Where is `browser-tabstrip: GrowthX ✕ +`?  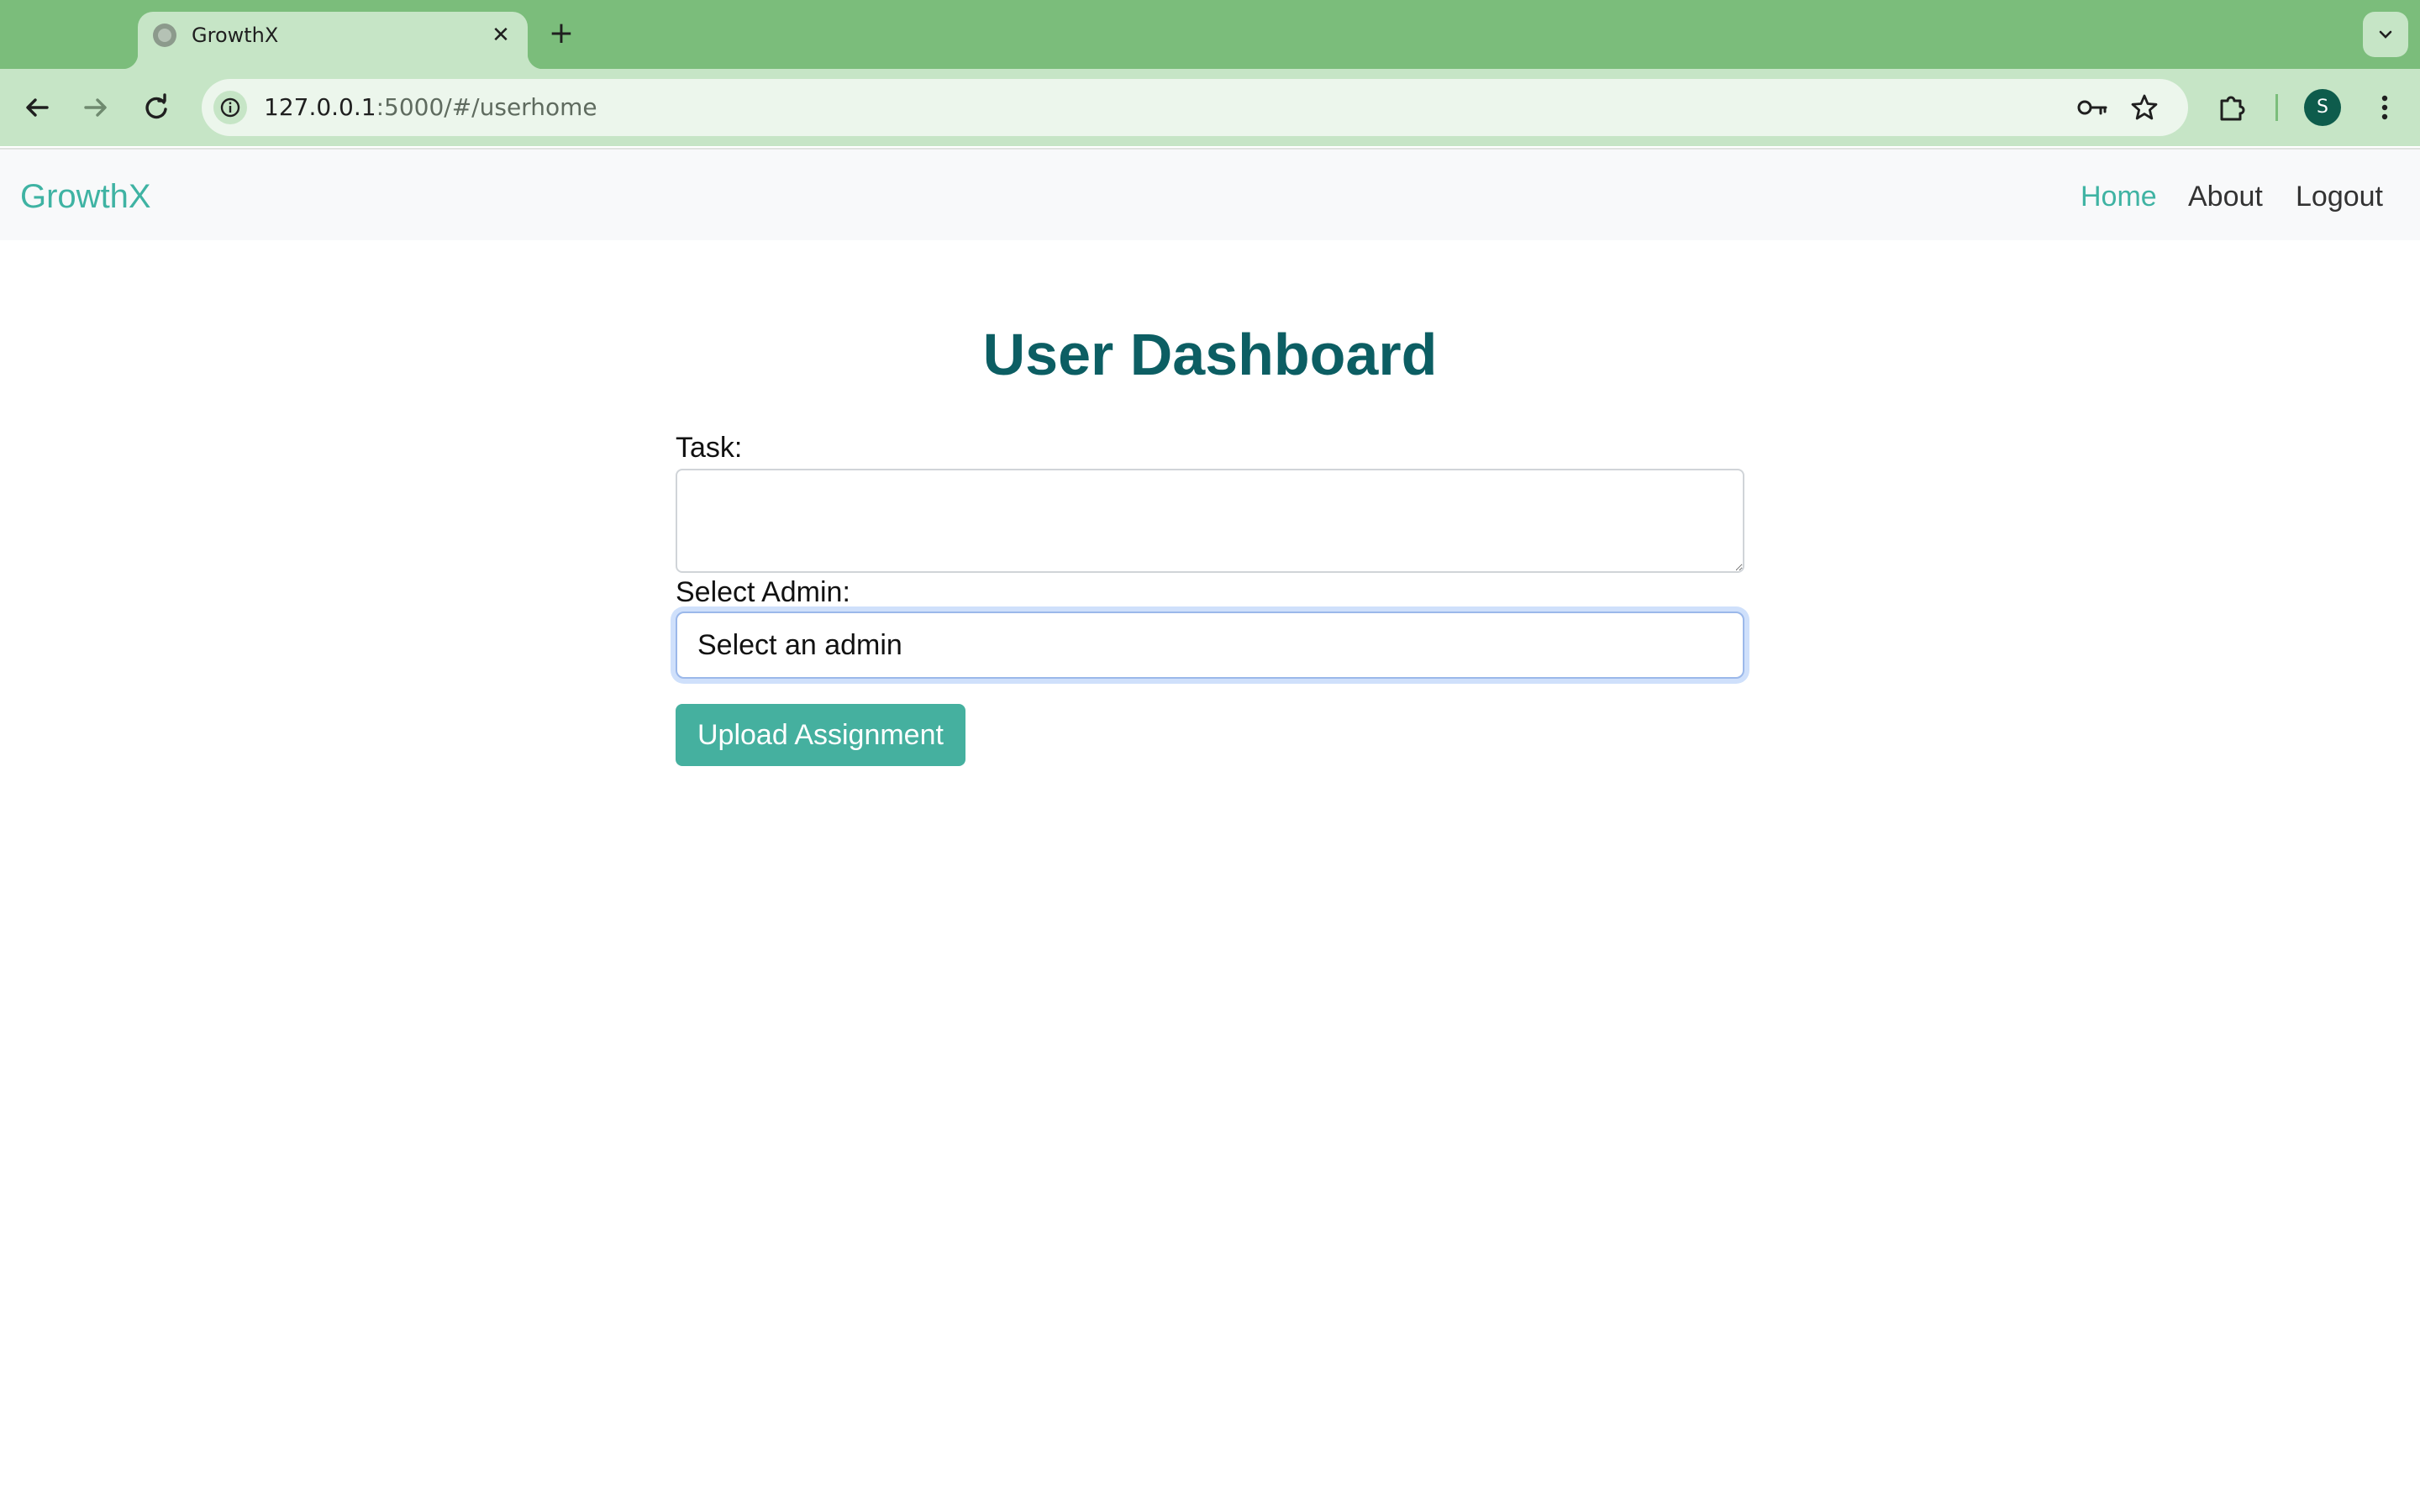
browser-tabstrip: GrowthX ✕ + is located at coordinates (1210, 34).